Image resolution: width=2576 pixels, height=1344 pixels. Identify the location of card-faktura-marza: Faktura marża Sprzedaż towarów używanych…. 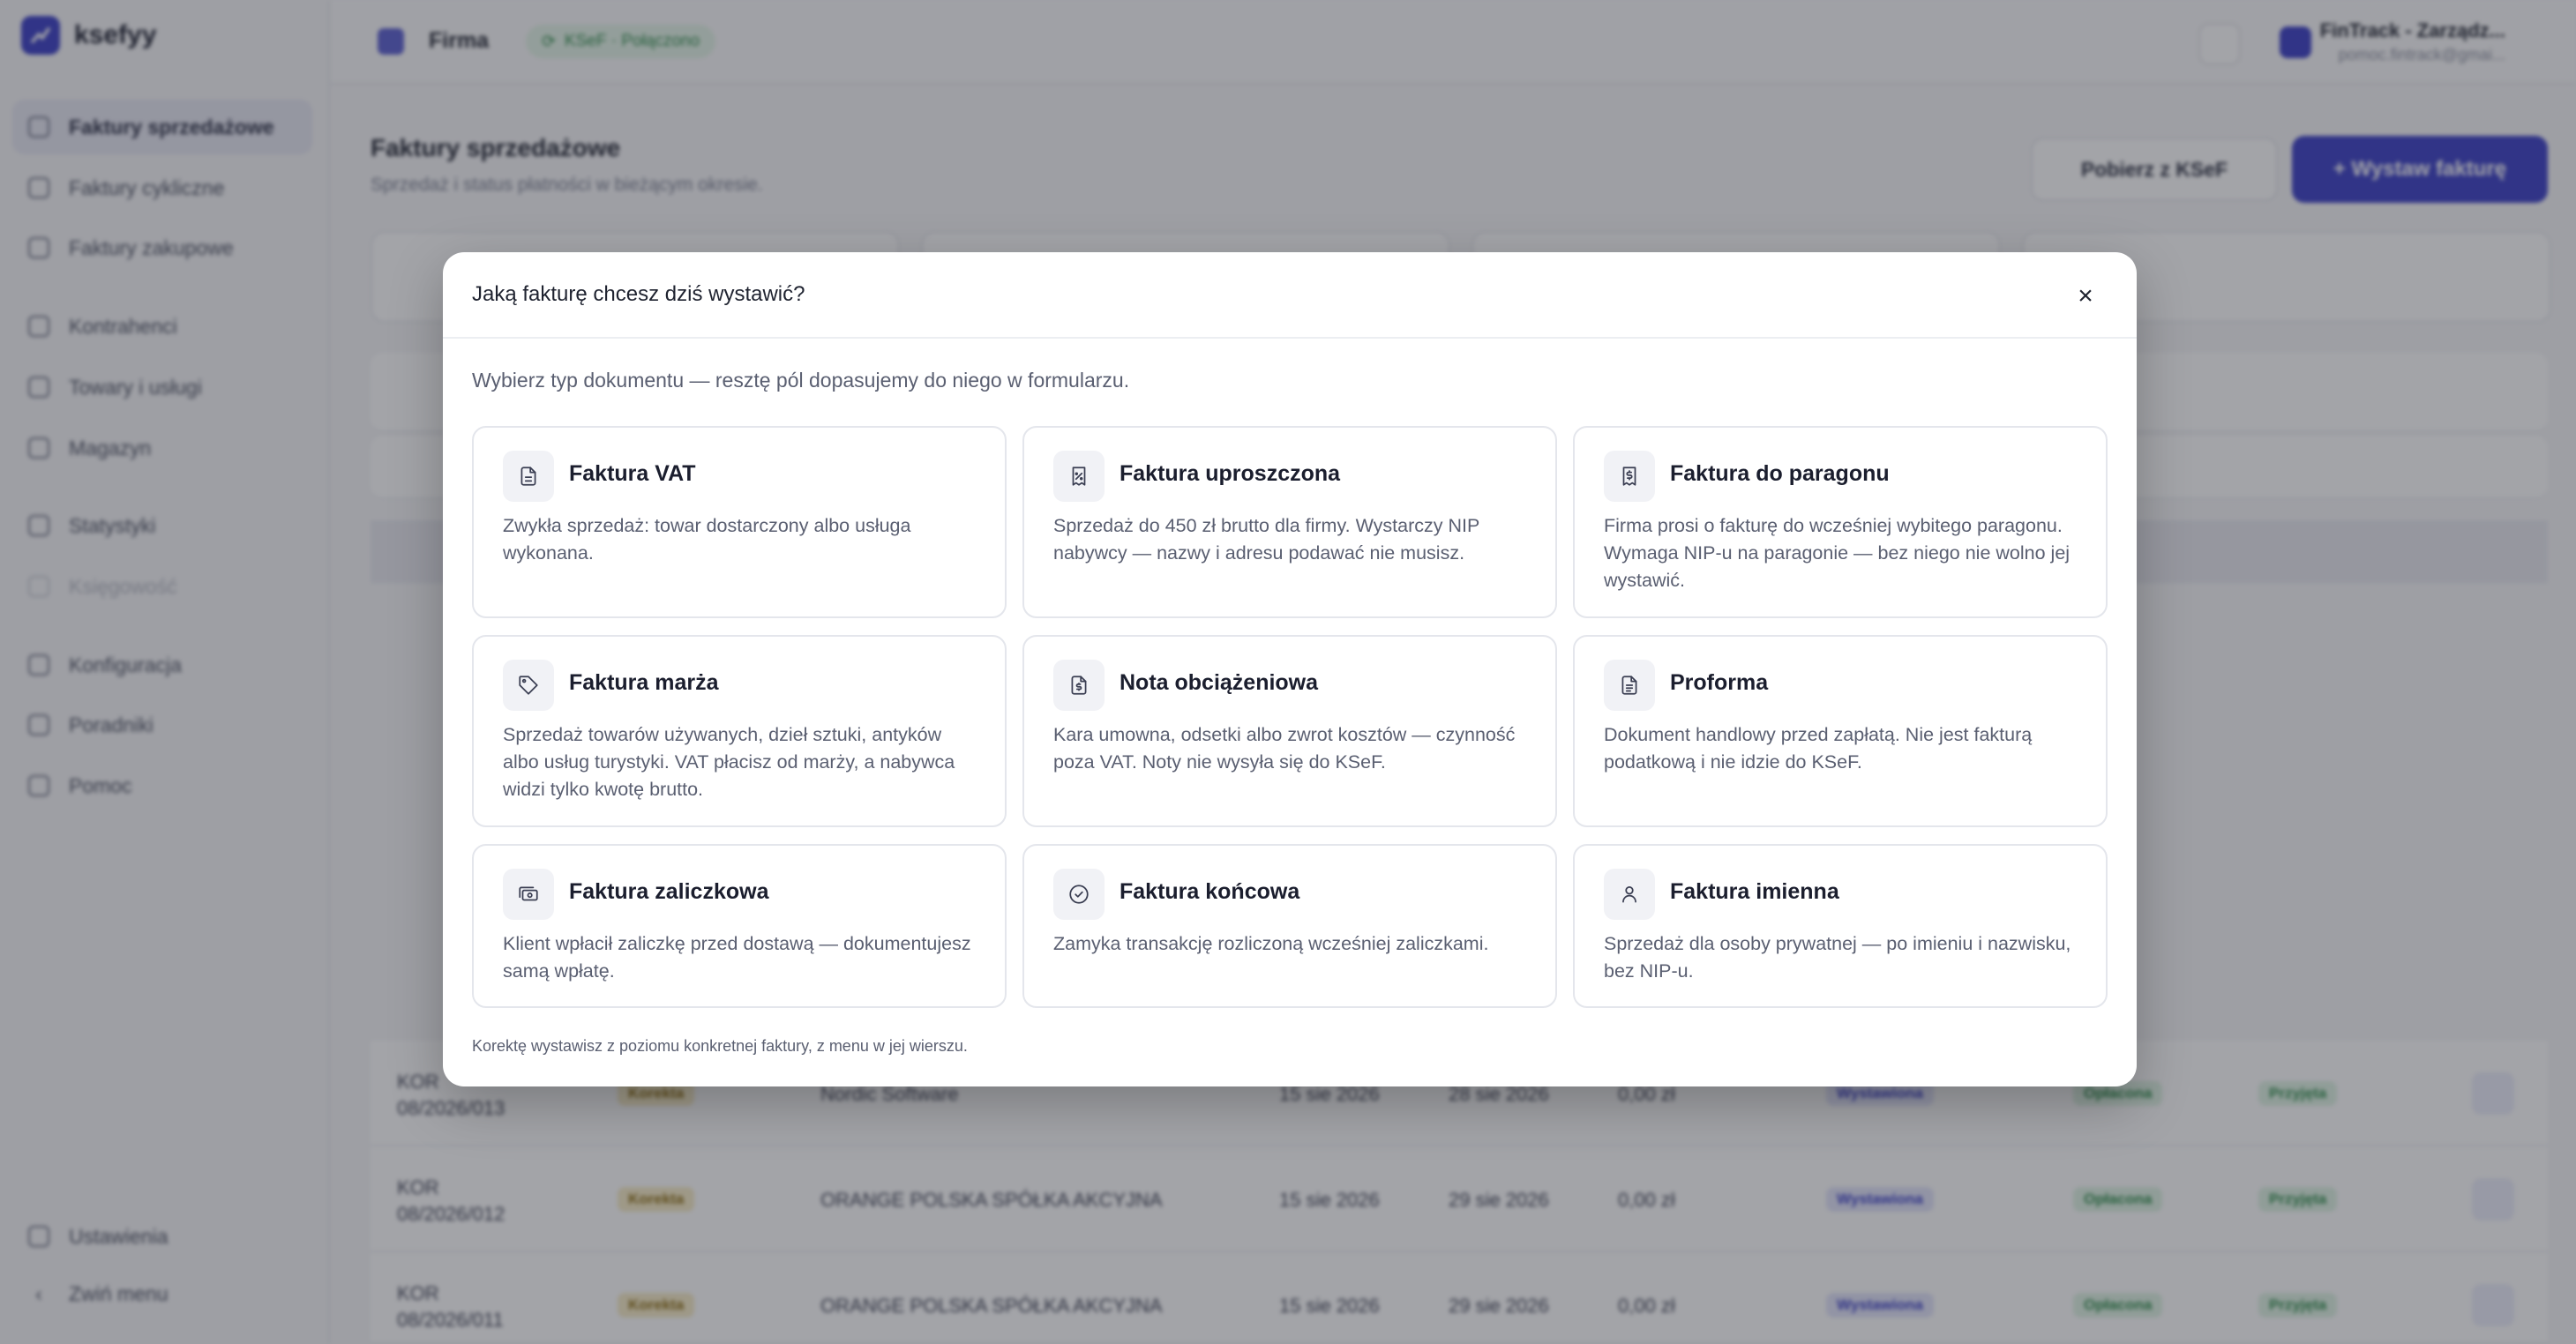
(740, 731).